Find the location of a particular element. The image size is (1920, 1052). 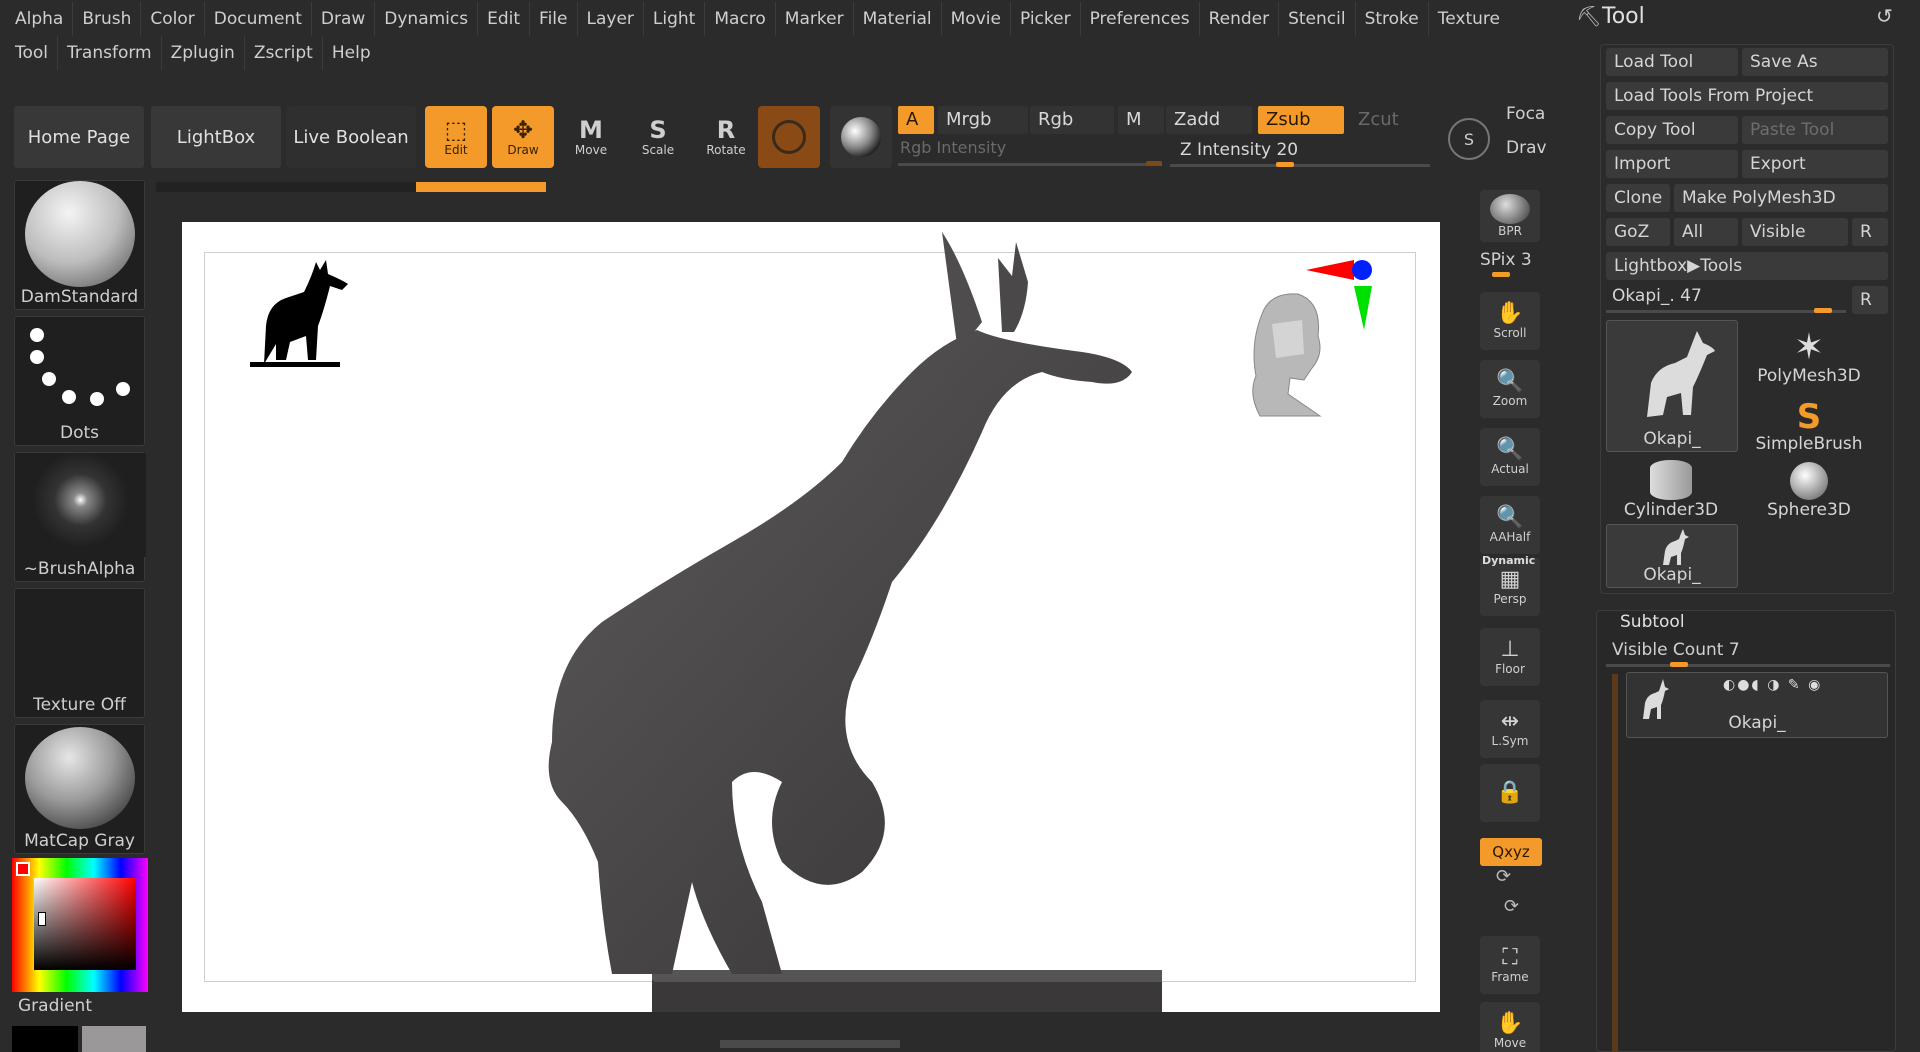

draw-tool-button: ✥ Draw is located at coordinates (523, 137).